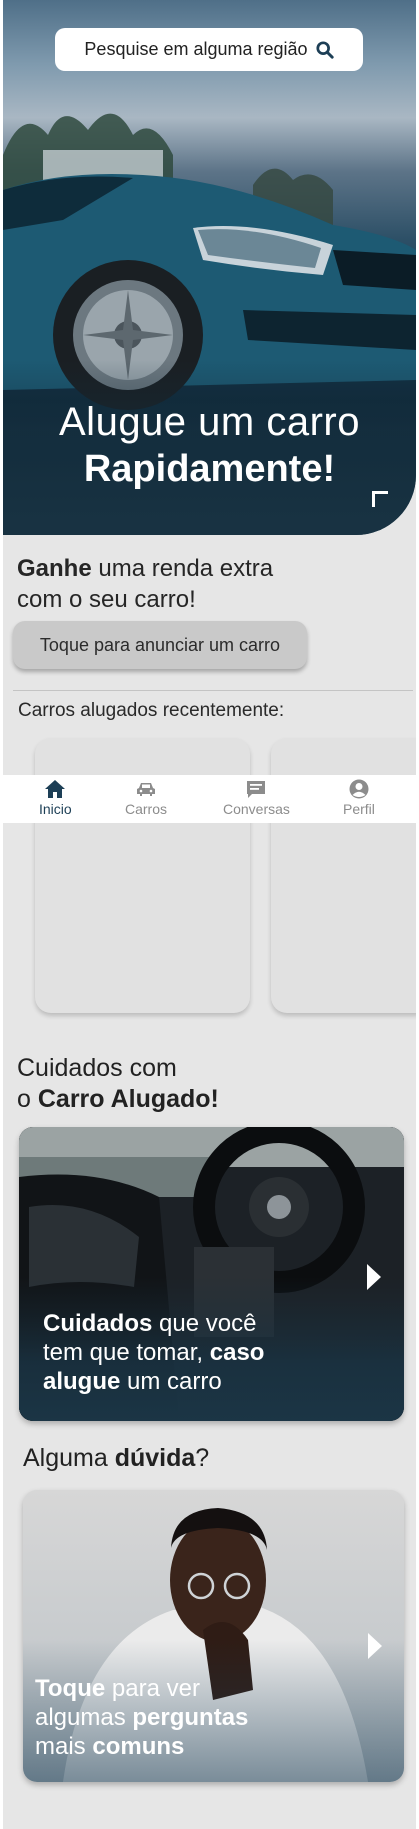 The height and width of the screenshot is (1829, 419). I want to click on nav-item-inicio: Inicio, so click(55, 798).